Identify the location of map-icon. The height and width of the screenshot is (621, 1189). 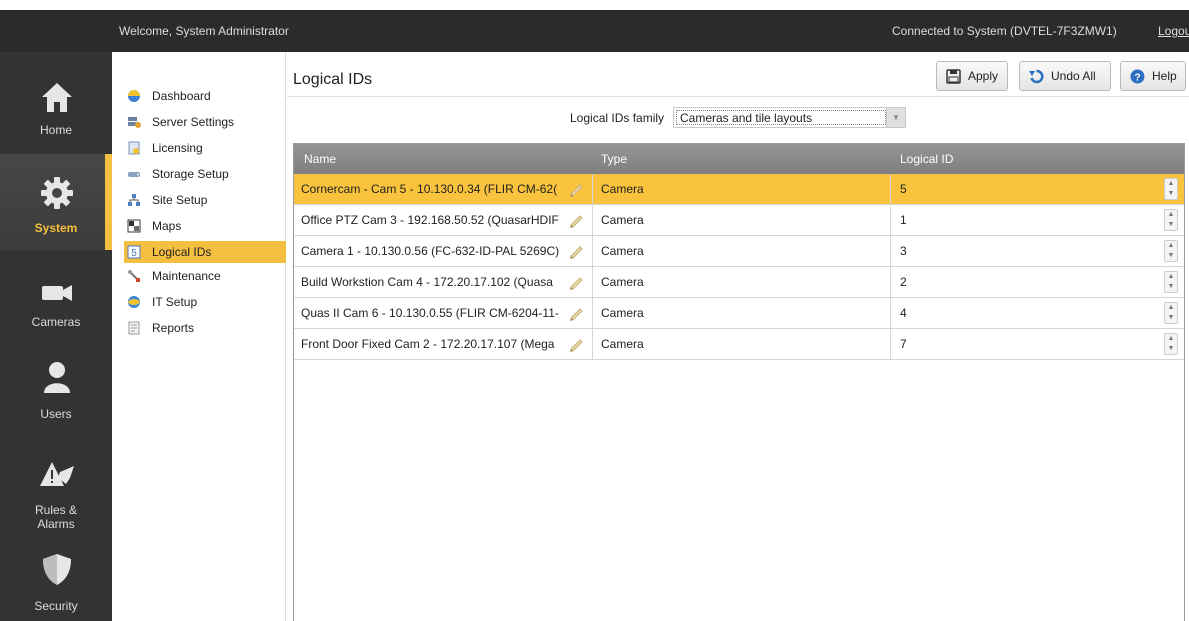
(134, 226).